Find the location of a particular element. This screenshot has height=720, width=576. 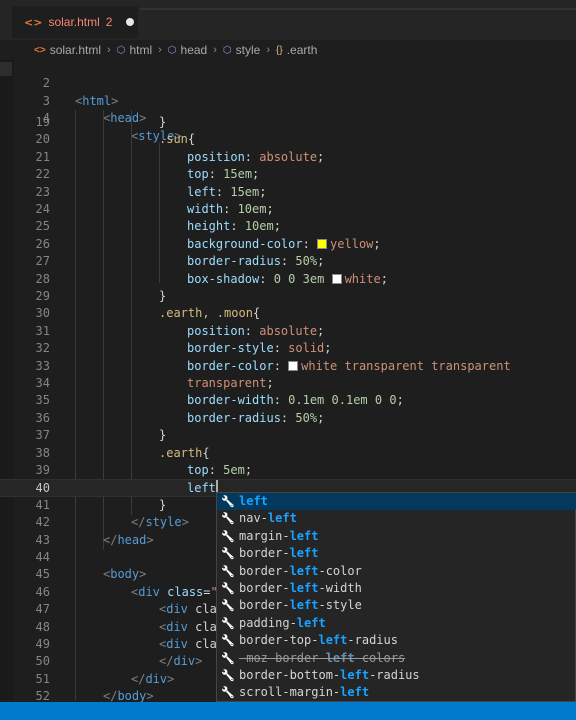

code-line: 28 box-shadow: 0 0 3em white; is located at coordinates (288, 279).